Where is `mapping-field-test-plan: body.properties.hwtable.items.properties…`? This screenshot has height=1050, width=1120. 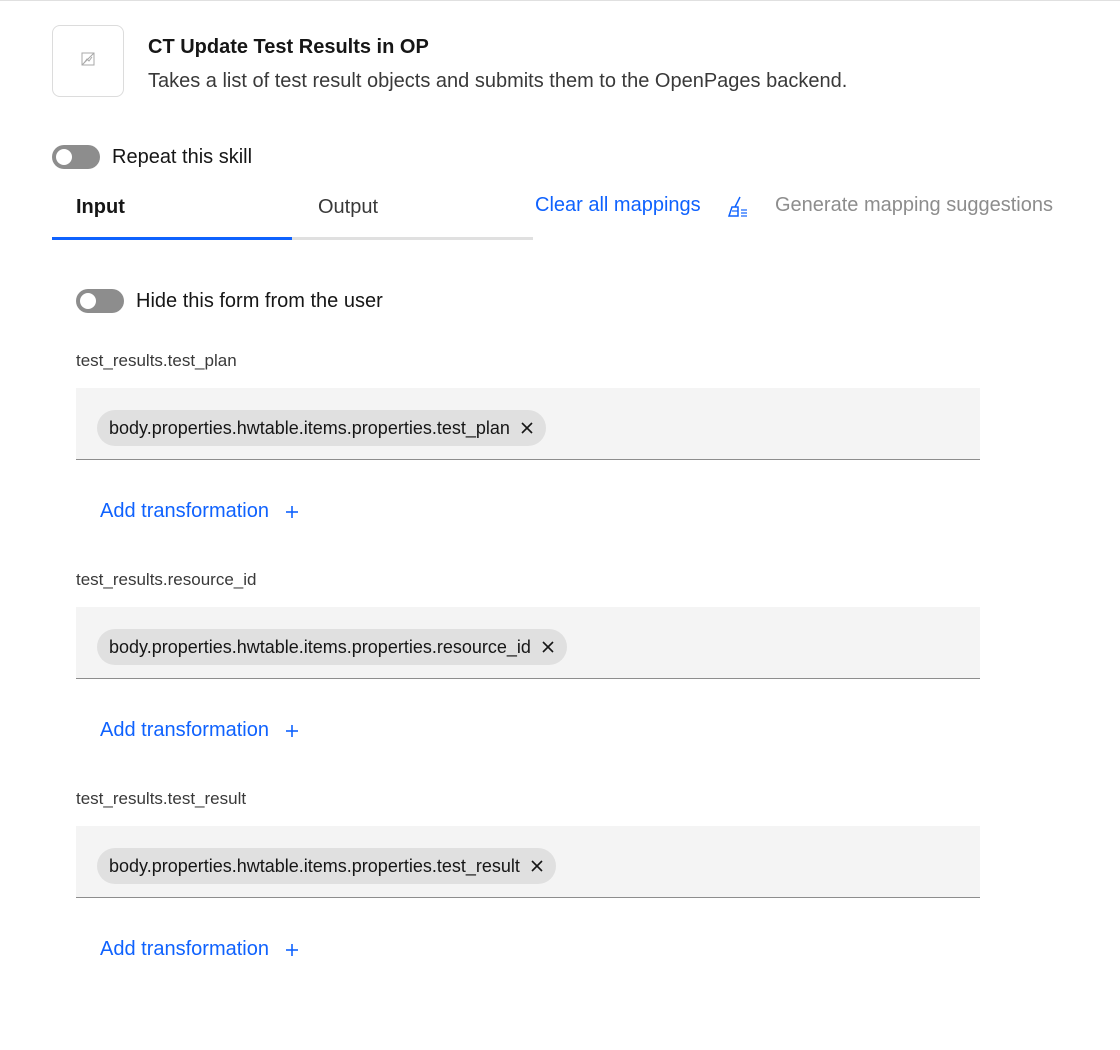
mapping-field-test-plan: body.properties.hwtable.items.properties… is located at coordinates (528, 424).